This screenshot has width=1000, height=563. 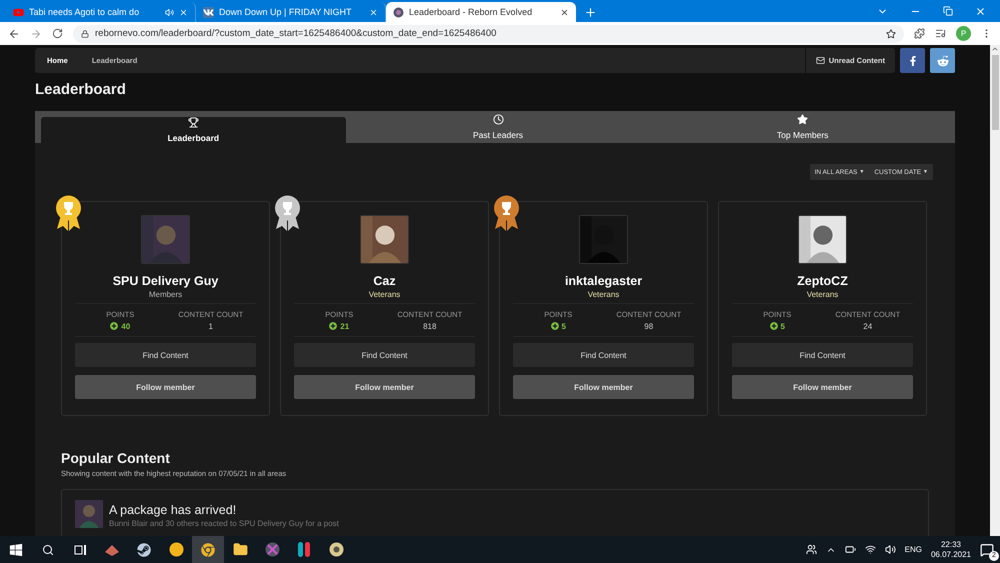 What do you see at coordinates (120, 326) in the screenshot?
I see `points-value: 40` at bounding box center [120, 326].